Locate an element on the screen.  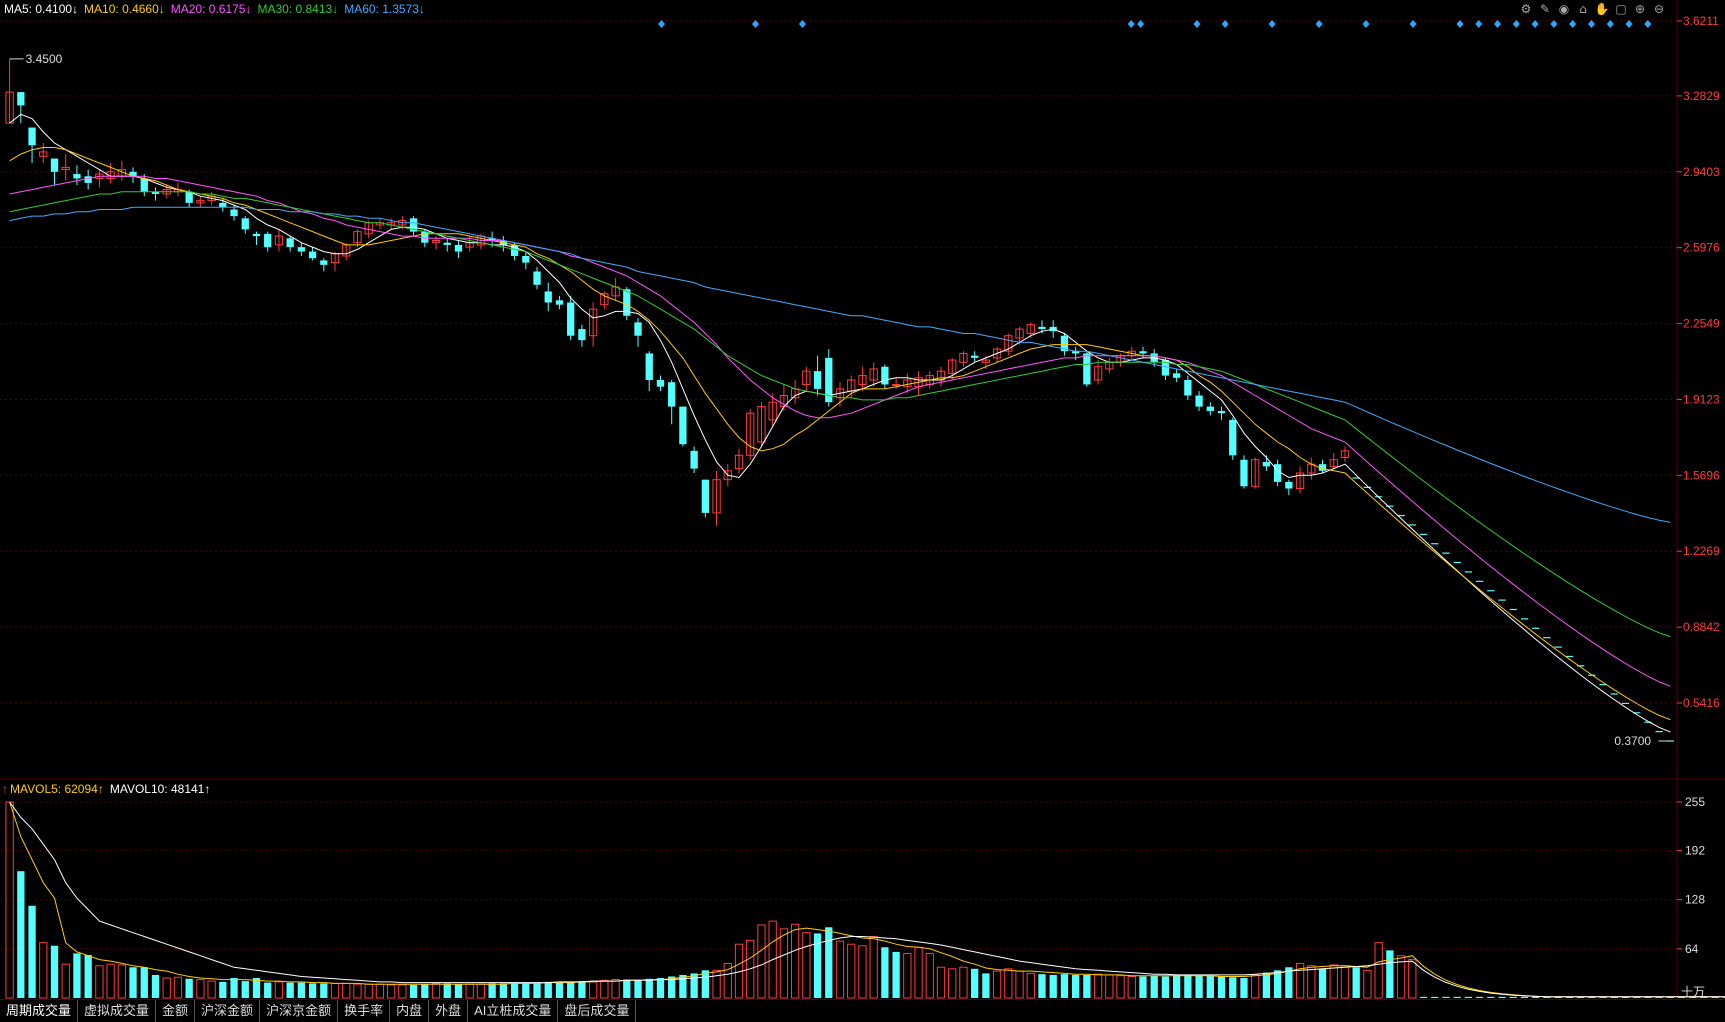
eye-icon: ◉ is located at coordinates (1564, 9).